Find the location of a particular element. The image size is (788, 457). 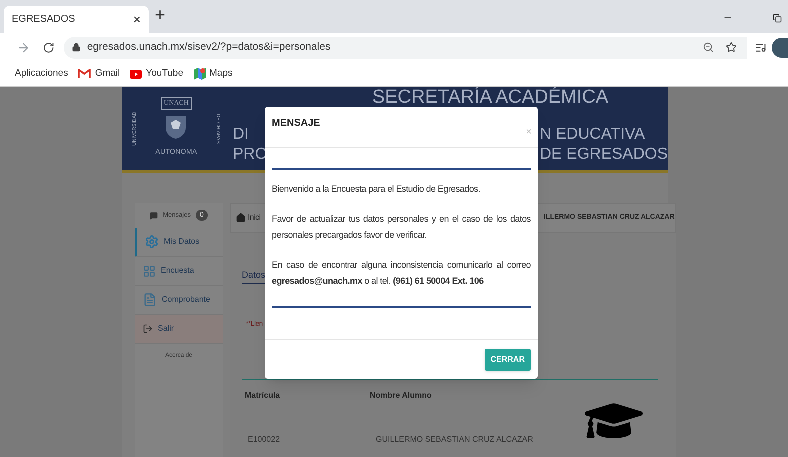

logout-icon is located at coordinates (148, 329).